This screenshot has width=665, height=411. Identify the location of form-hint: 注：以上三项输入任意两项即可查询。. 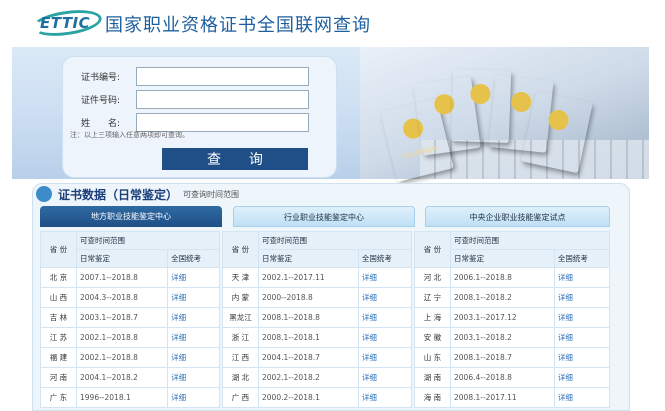
(129, 135).